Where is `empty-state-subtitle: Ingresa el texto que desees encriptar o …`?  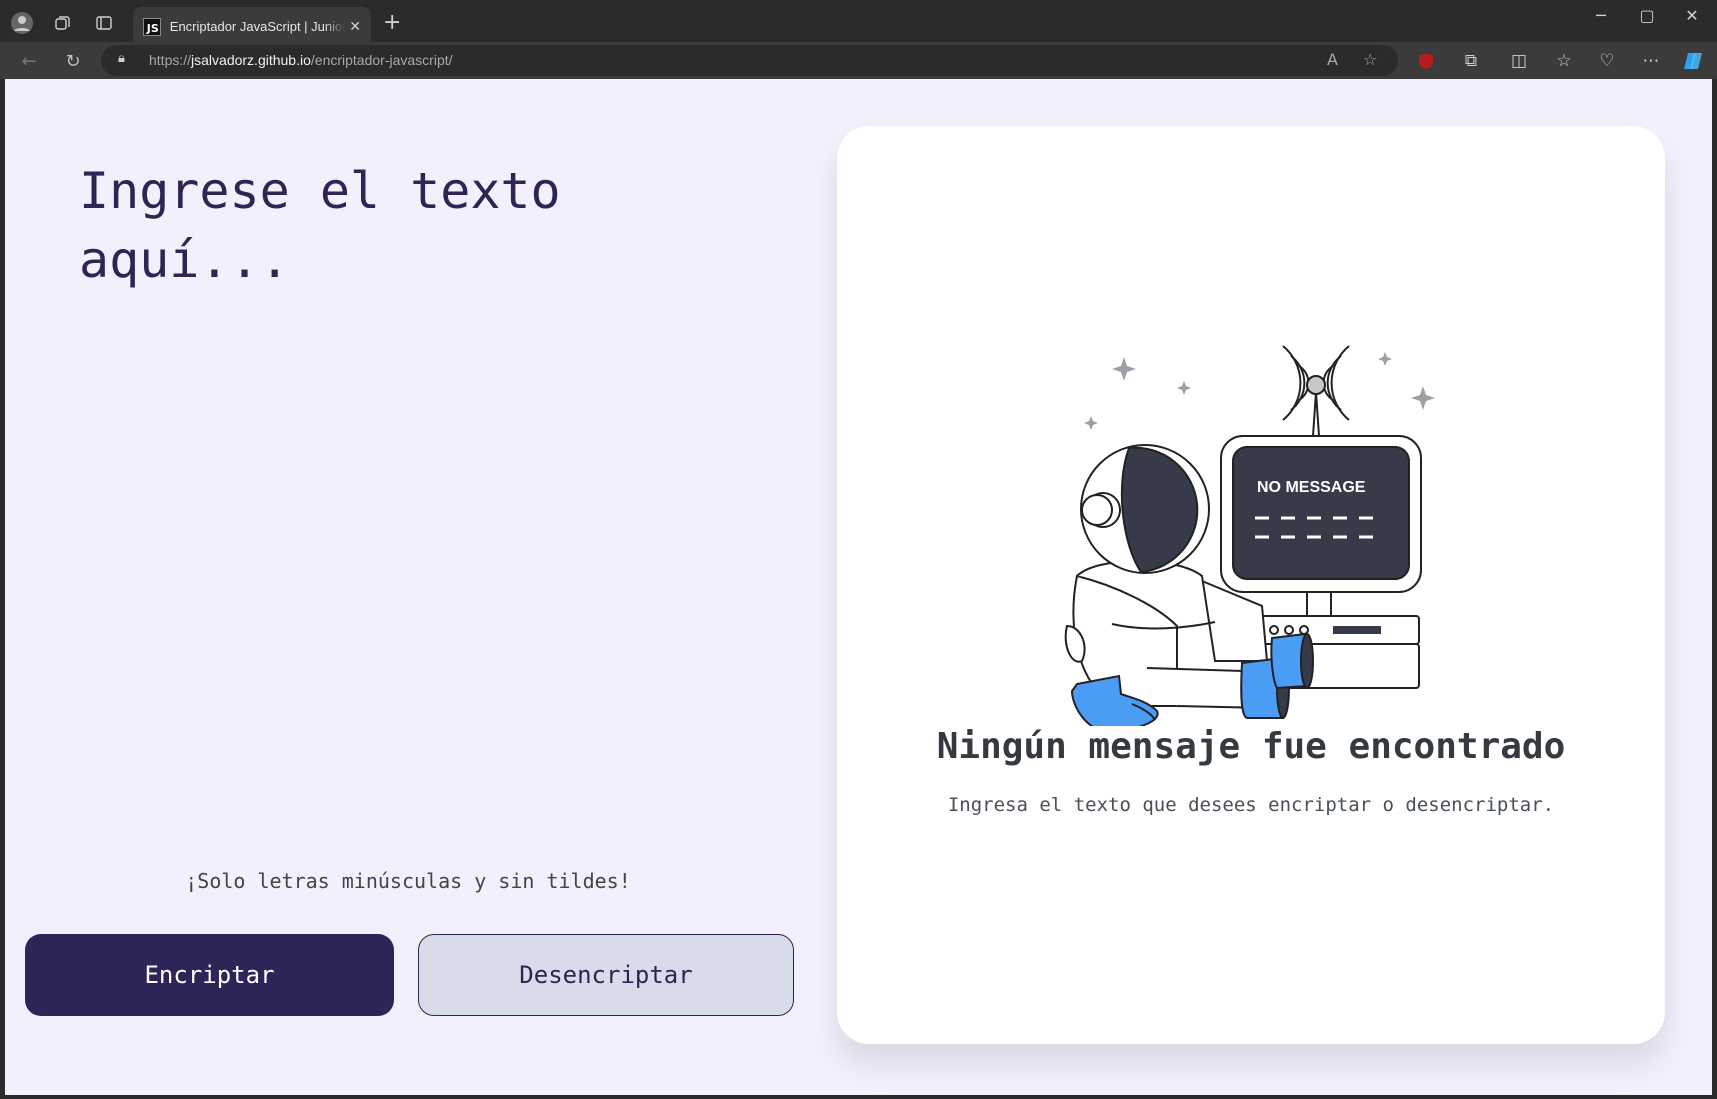 empty-state-subtitle: Ingresa el texto que desees encriptar o … is located at coordinates (1251, 805).